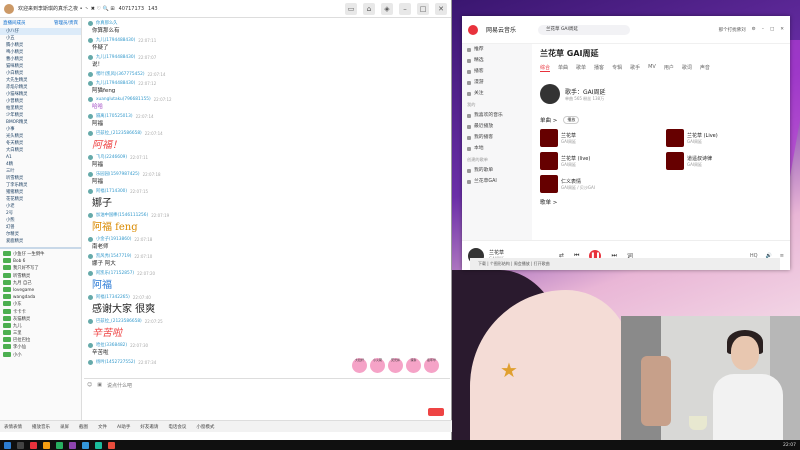 The height and width of the screenshot is (450, 800). What do you see at coordinates (123, 427) in the screenshot?
I see `bottom-bar-item: AI助手` at bounding box center [123, 427].